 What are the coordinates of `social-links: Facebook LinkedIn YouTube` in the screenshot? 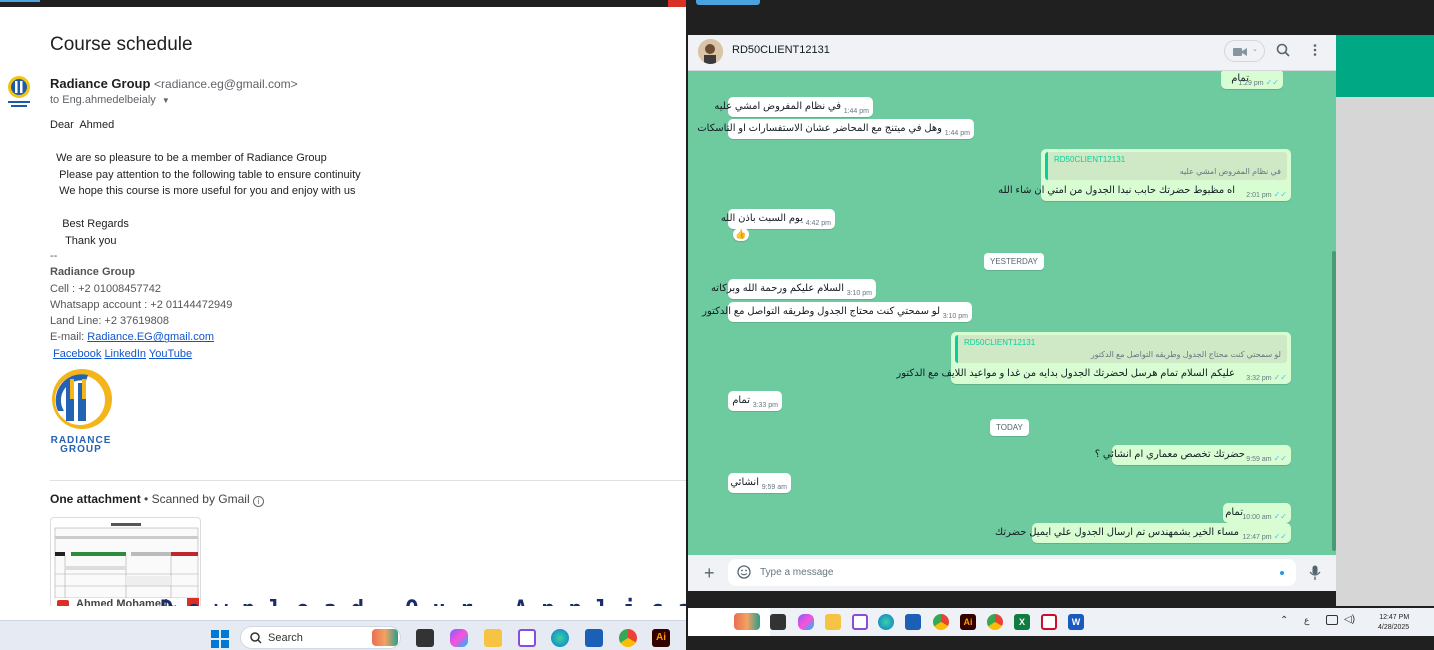 It's located at (141, 354).